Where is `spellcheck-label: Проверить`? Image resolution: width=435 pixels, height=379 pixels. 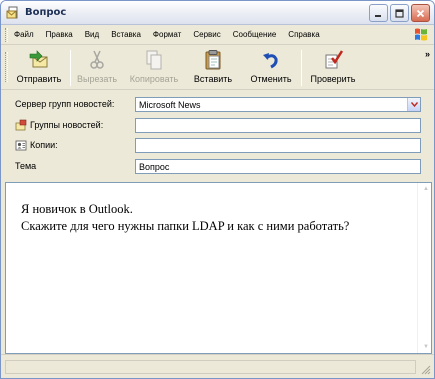 spellcheck-label: Проверить is located at coordinates (333, 79).